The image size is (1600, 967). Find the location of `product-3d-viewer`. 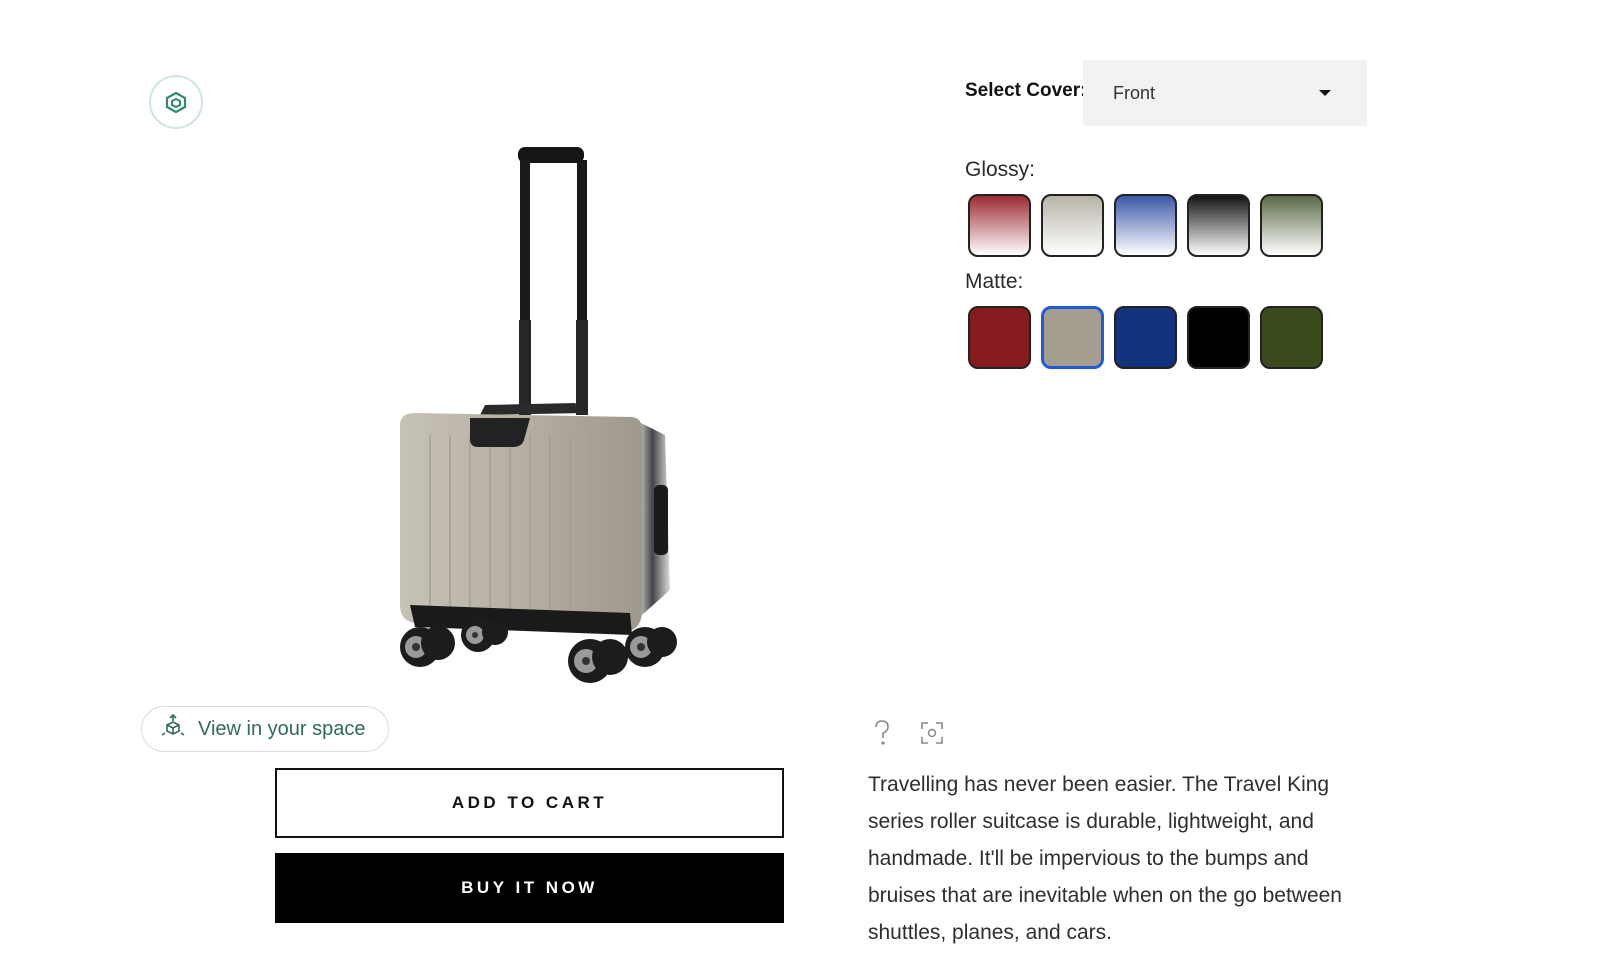

product-3d-viewer is located at coordinates (540, 415).